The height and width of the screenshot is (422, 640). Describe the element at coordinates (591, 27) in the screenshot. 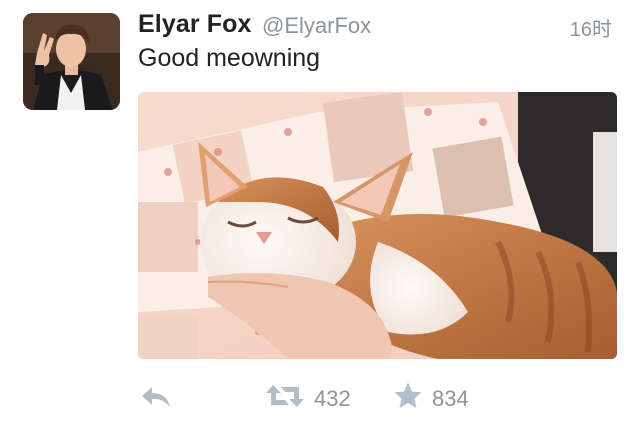

I see `timestamp: 16时` at that location.